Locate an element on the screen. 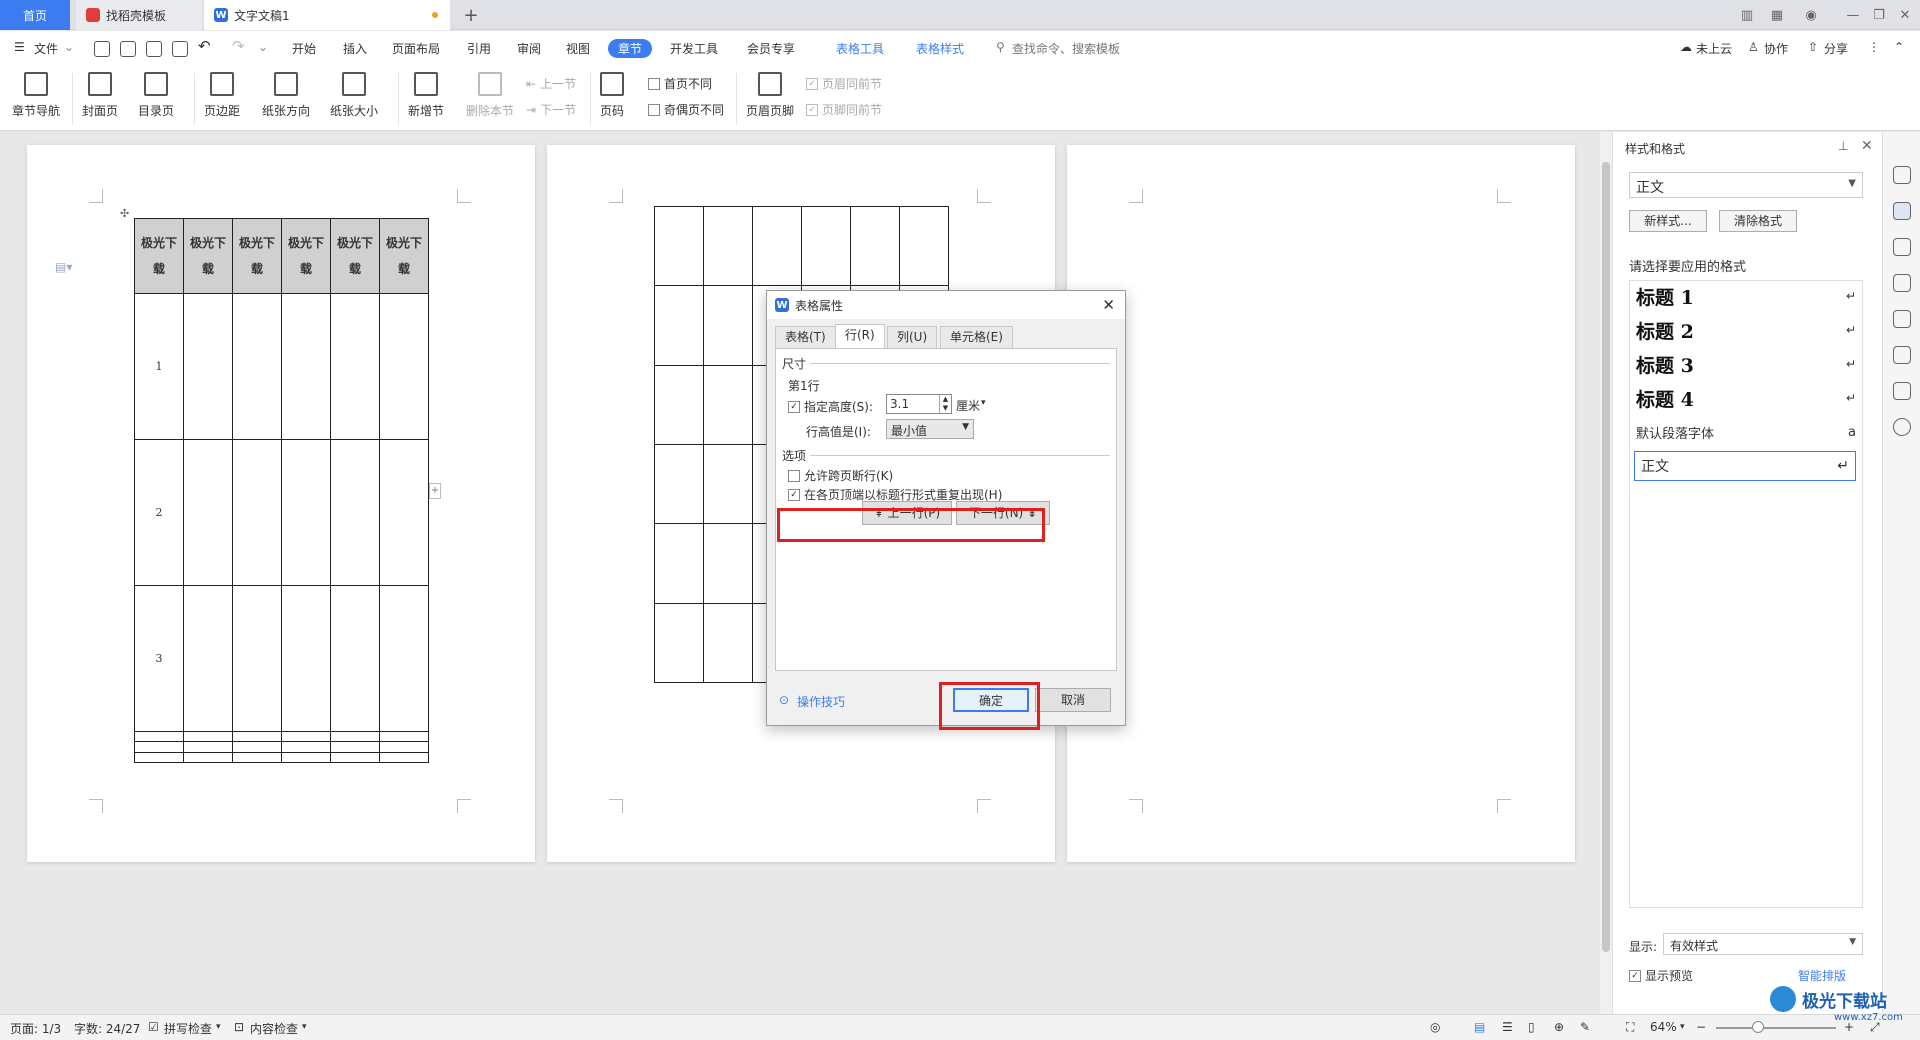  panel-close-icon: ✕ is located at coordinates (1867, 146).